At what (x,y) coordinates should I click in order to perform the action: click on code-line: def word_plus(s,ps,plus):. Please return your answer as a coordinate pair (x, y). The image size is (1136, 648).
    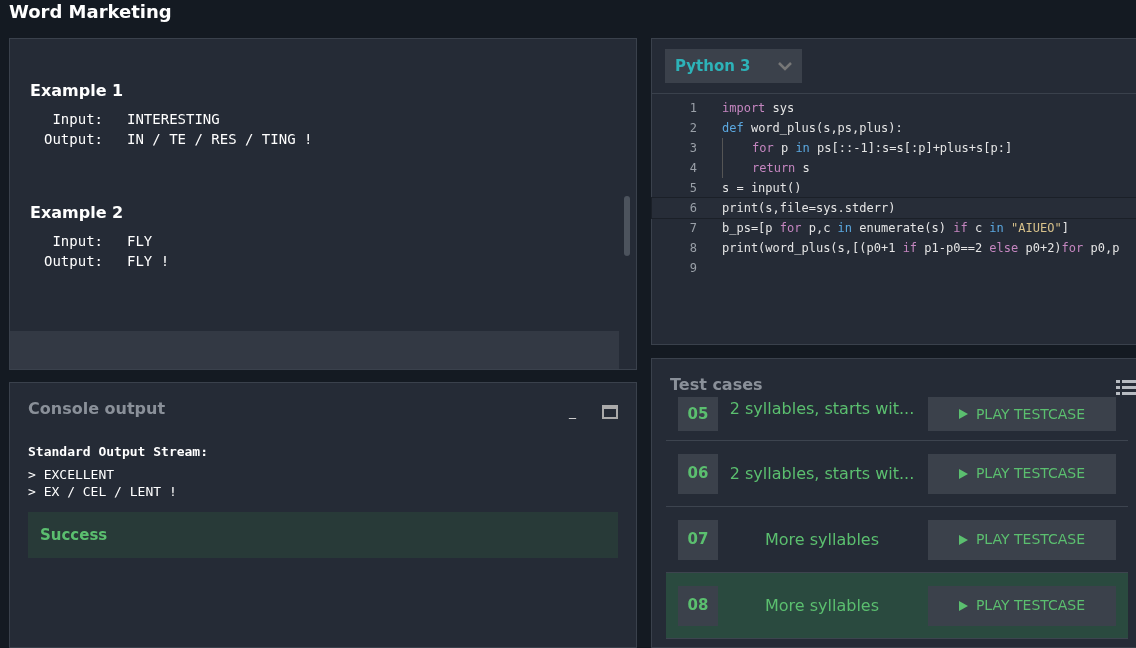
    Looking at the image, I should click on (812, 128).